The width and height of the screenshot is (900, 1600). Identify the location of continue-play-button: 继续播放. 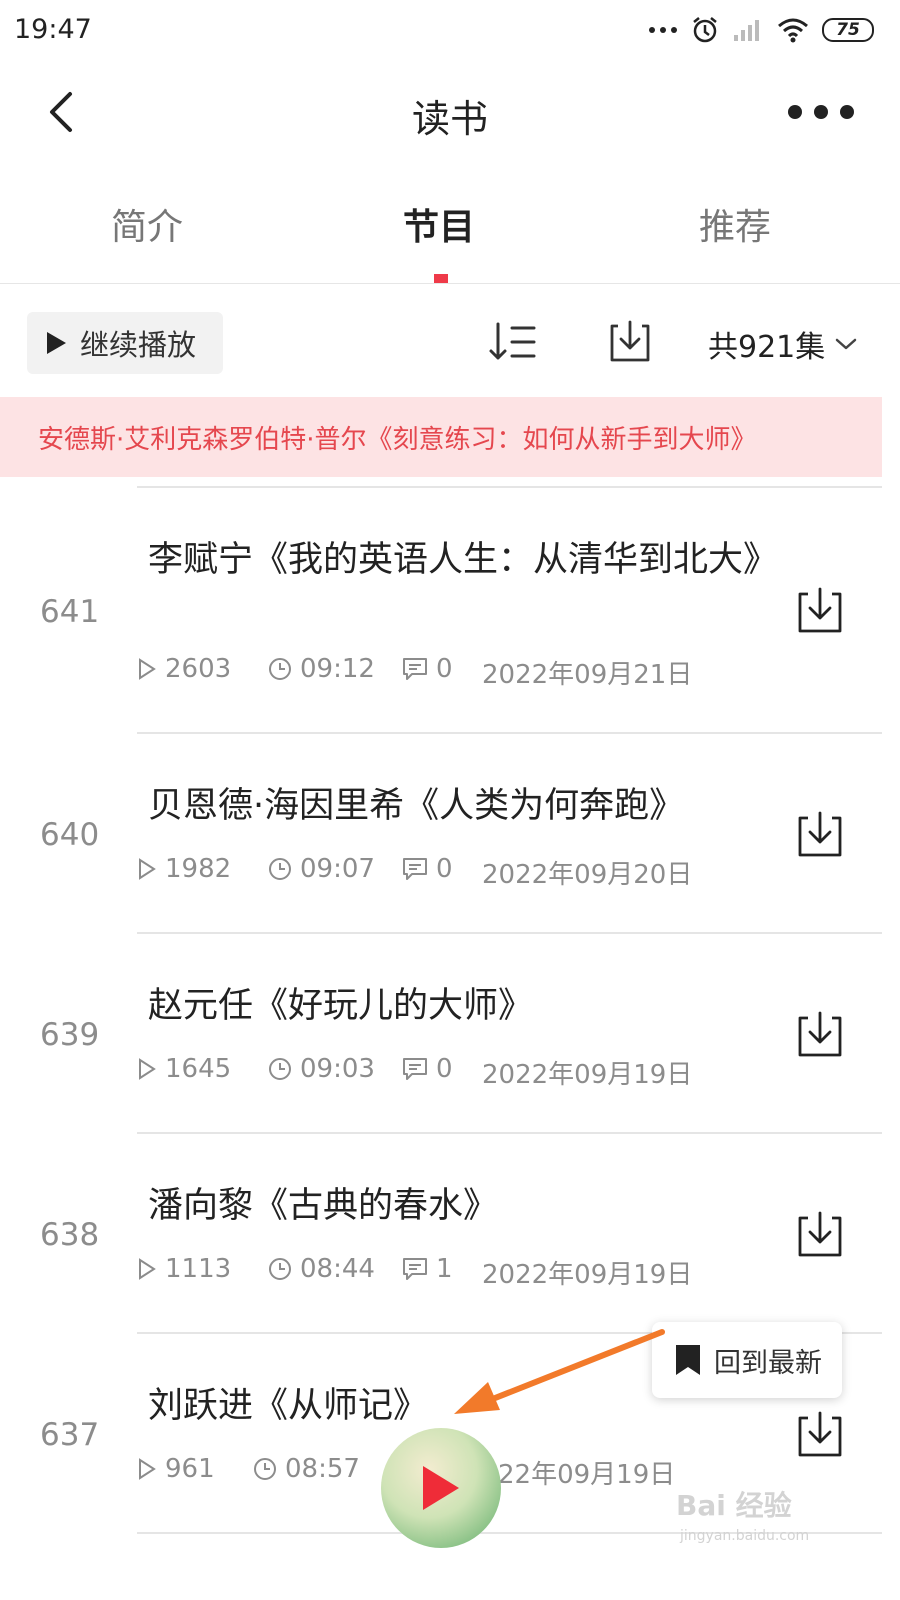
(125, 343).